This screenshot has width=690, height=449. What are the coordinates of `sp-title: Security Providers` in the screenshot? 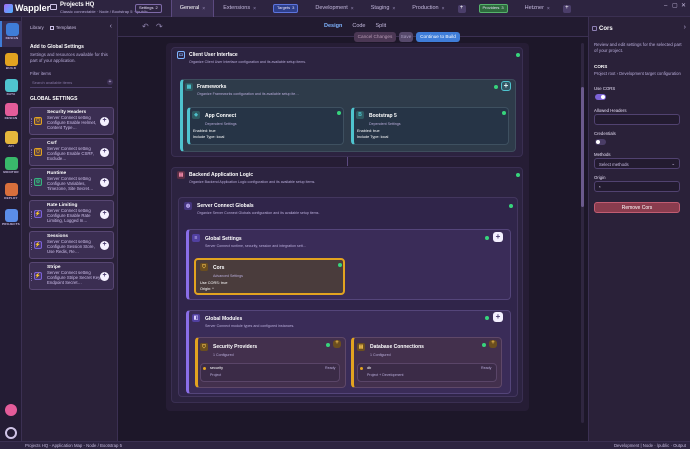 It's located at (235, 347).